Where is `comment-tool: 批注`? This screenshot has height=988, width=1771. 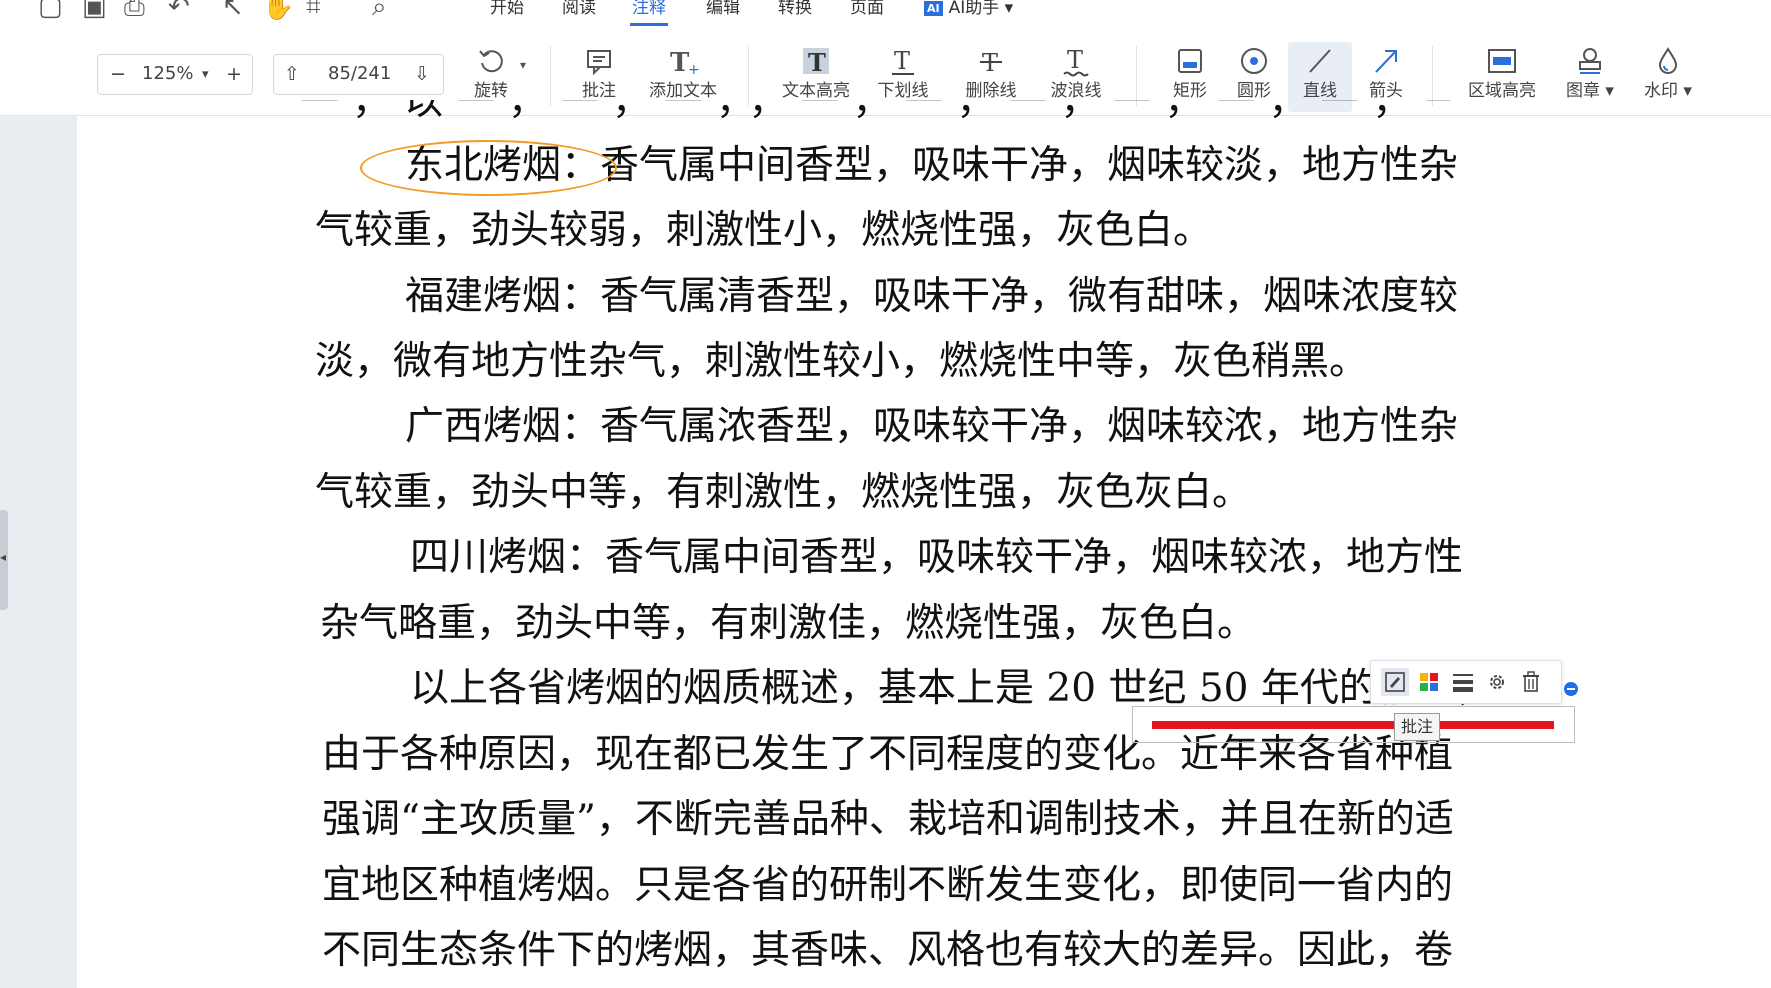 comment-tool: 批注 is located at coordinates (599, 72).